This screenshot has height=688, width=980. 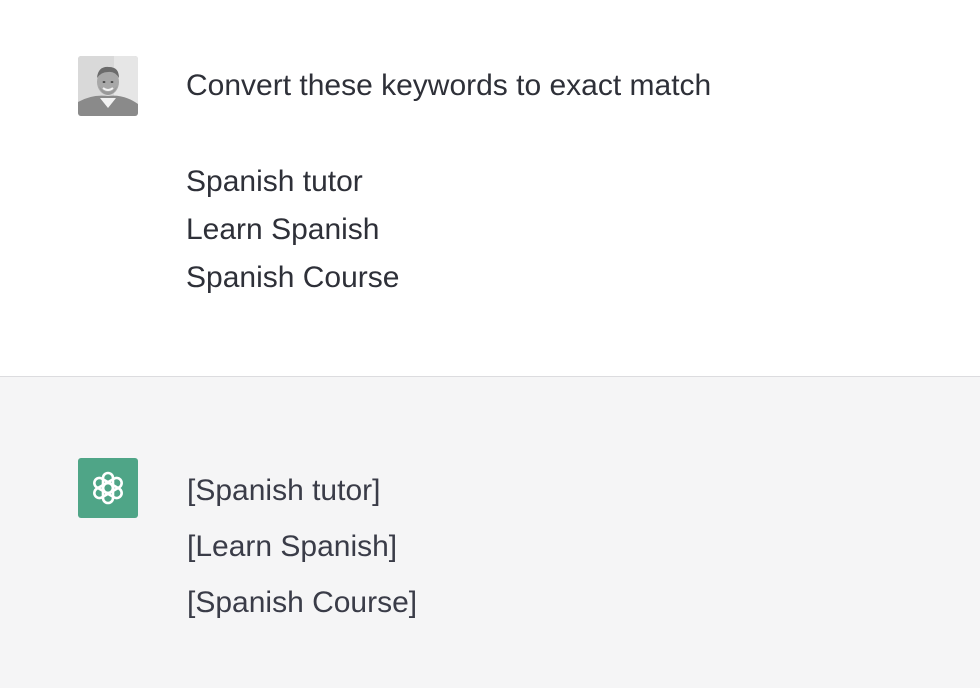 I want to click on keyword-item: Spanish Course, so click(x=293, y=277).